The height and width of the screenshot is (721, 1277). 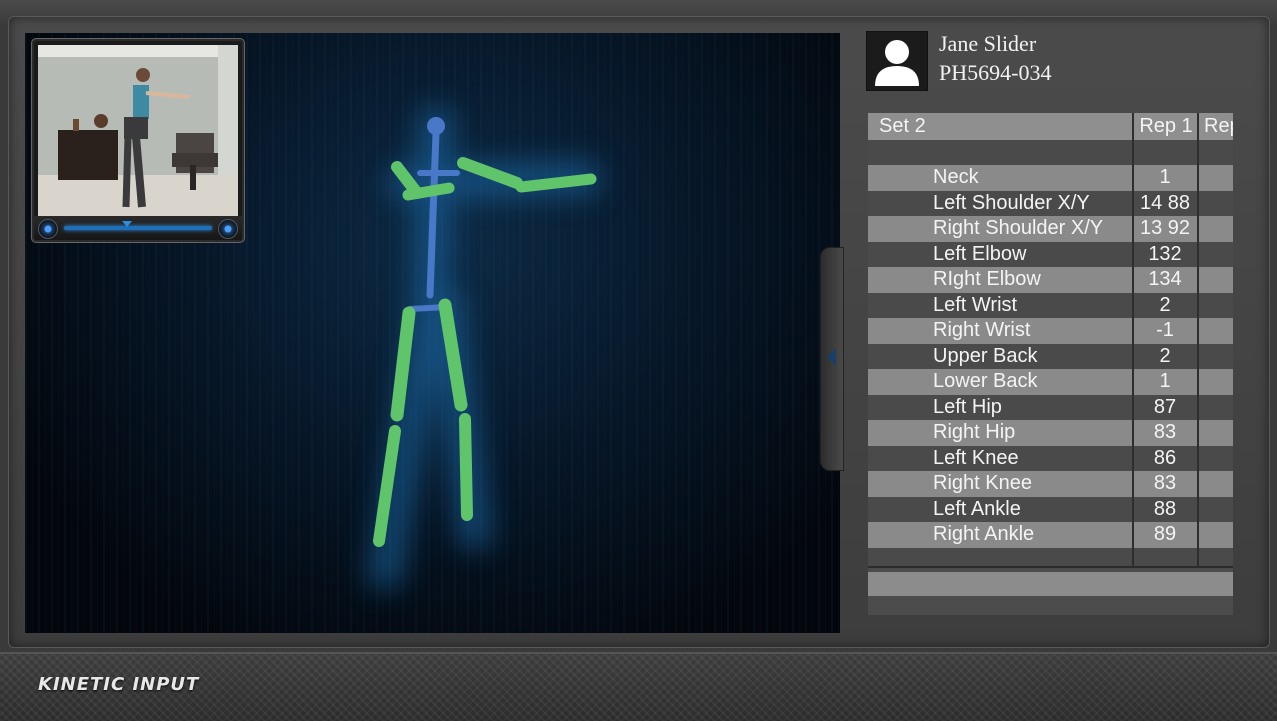 I want to click on table-row: Neck 1, so click(x=1050, y=178).